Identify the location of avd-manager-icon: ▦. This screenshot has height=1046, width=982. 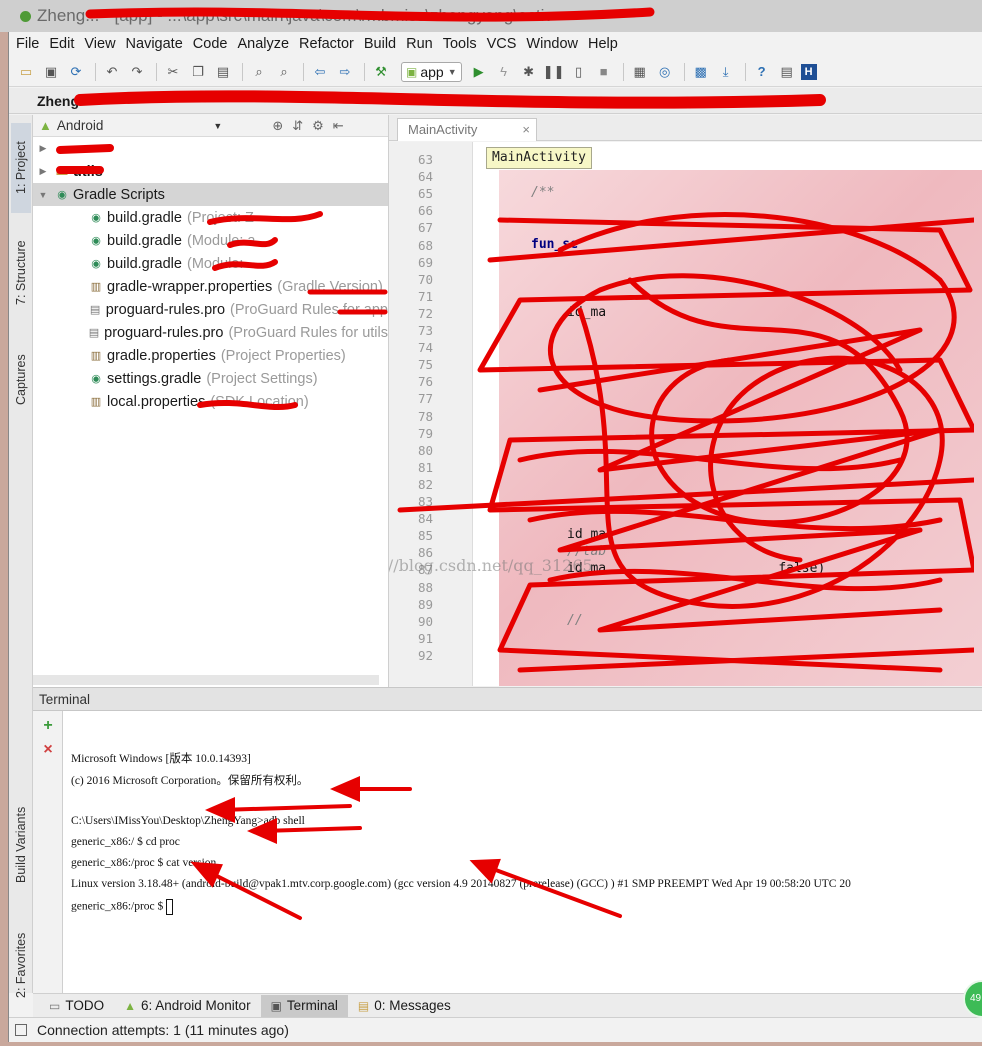
(640, 72).